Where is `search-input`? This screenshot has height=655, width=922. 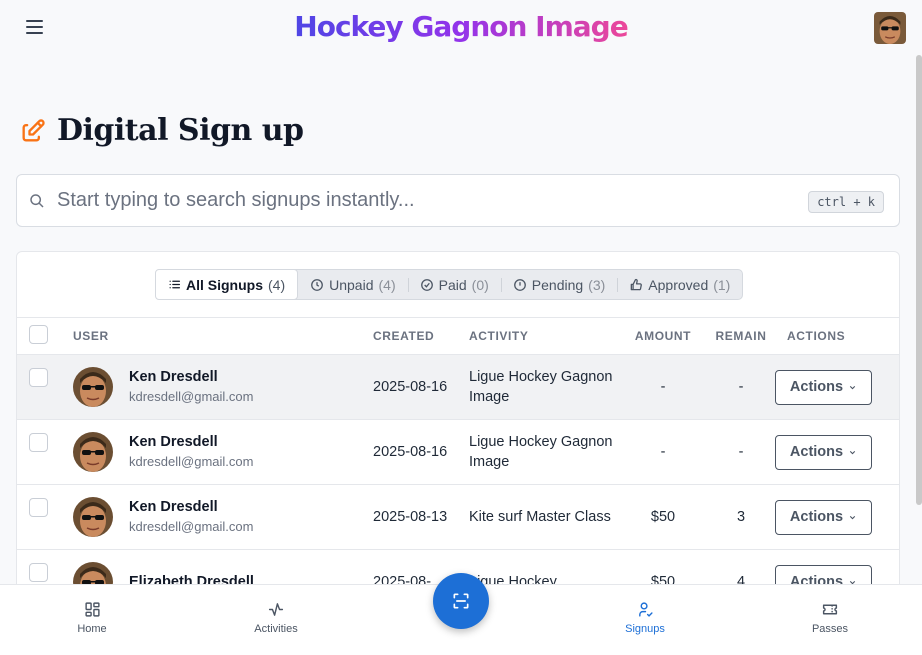
search-input is located at coordinates (427, 200).